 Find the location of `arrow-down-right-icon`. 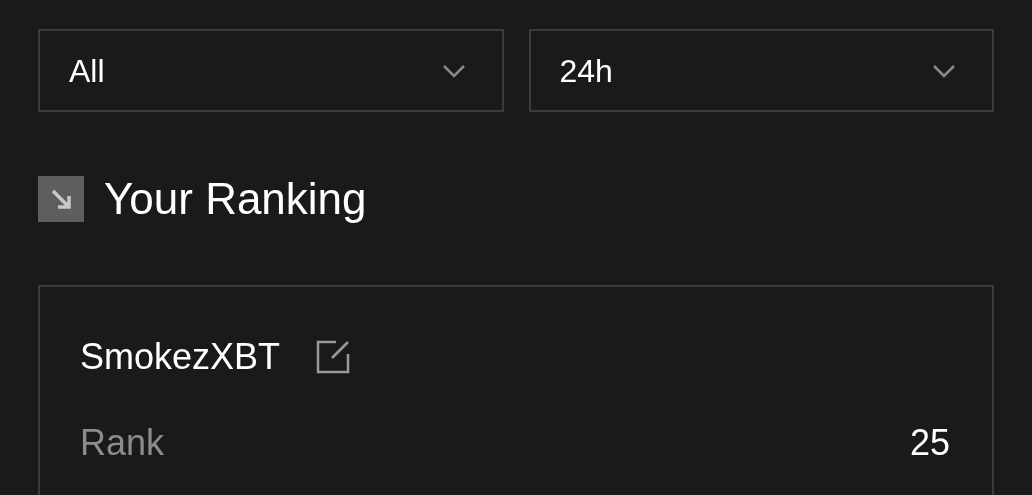

arrow-down-right-icon is located at coordinates (61, 199).